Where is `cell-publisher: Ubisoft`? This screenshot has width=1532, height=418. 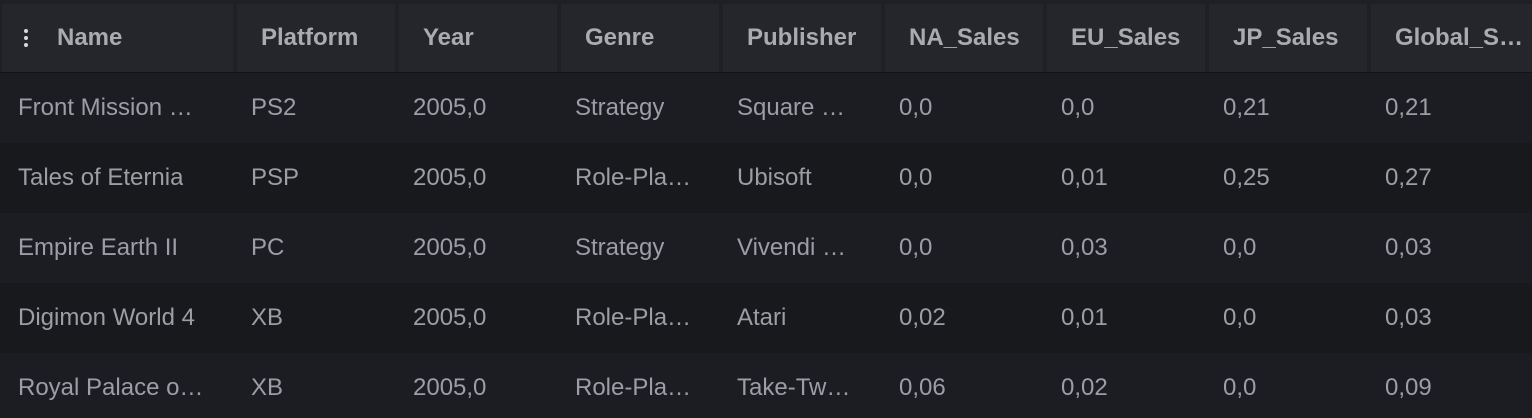 cell-publisher: Ubisoft is located at coordinates (800, 178).